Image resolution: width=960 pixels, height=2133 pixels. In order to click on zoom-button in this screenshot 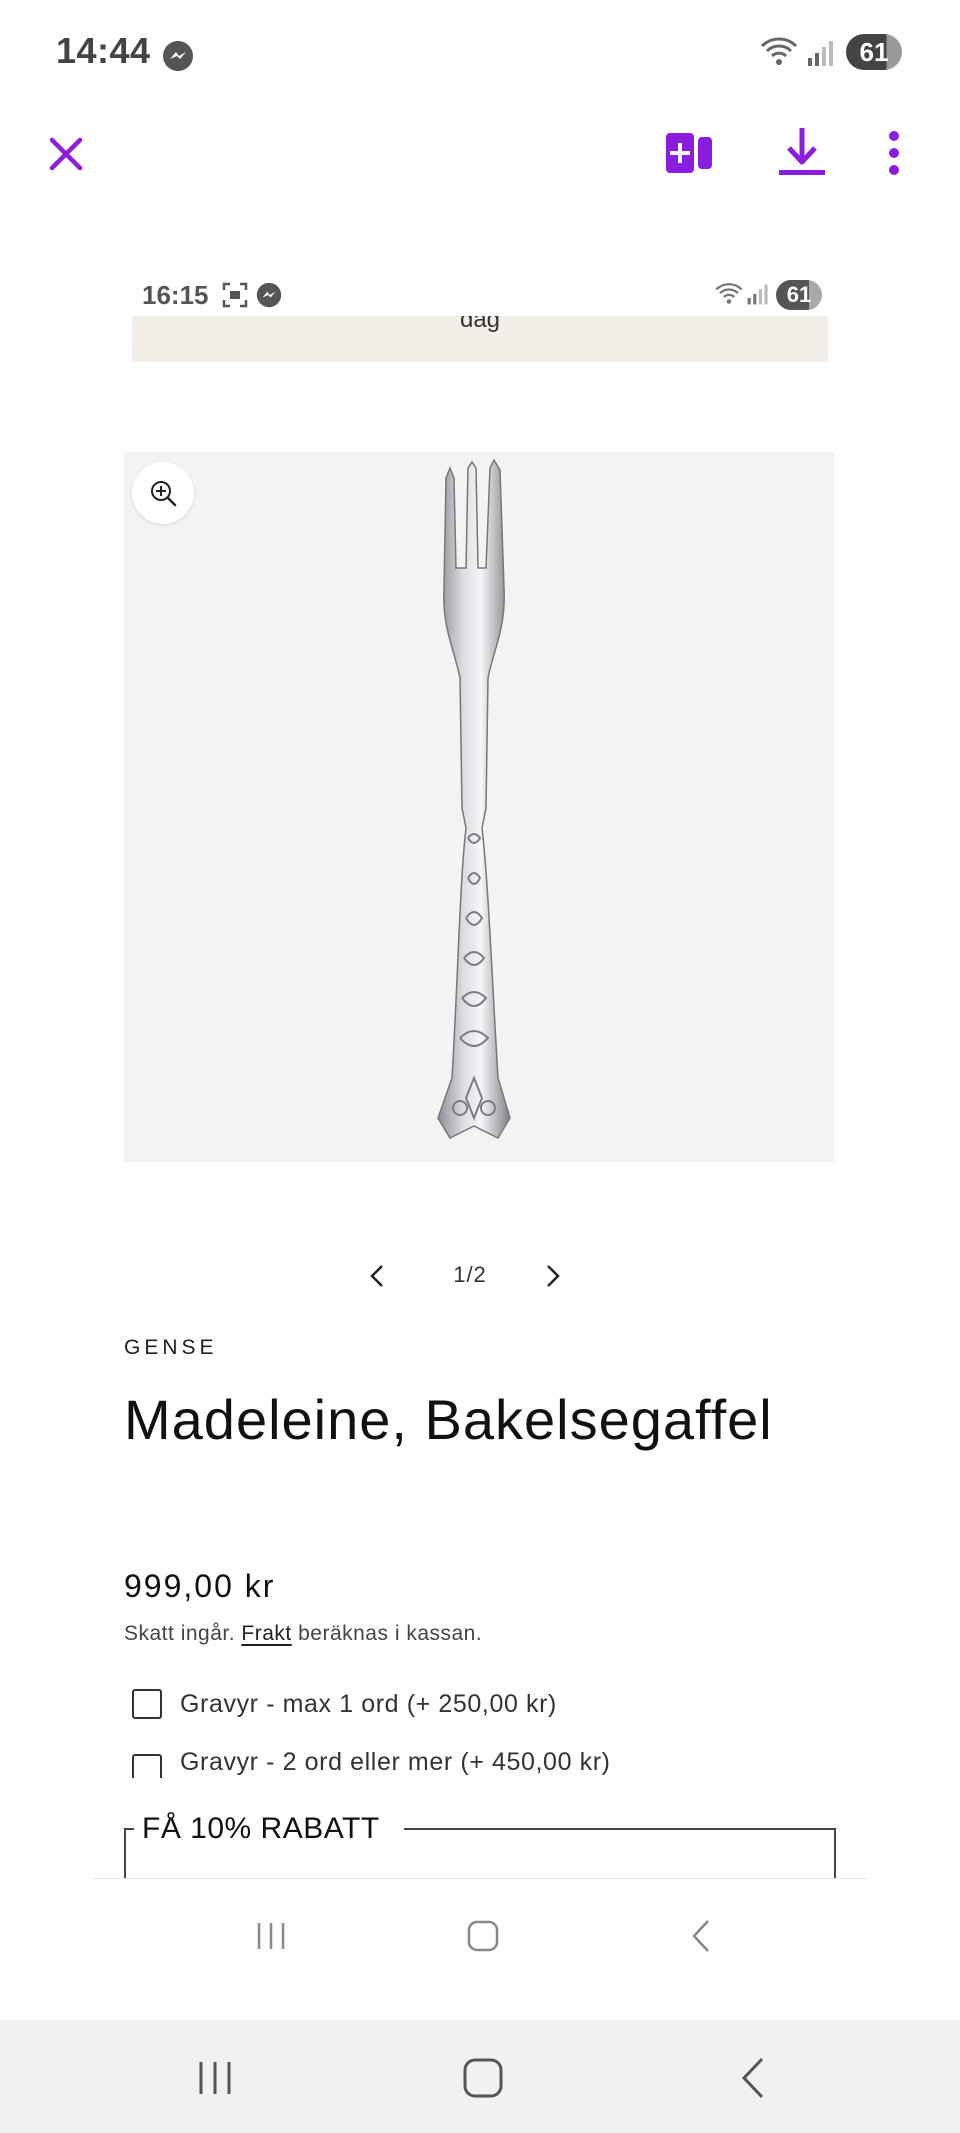, I will do `click(163, 493)`.